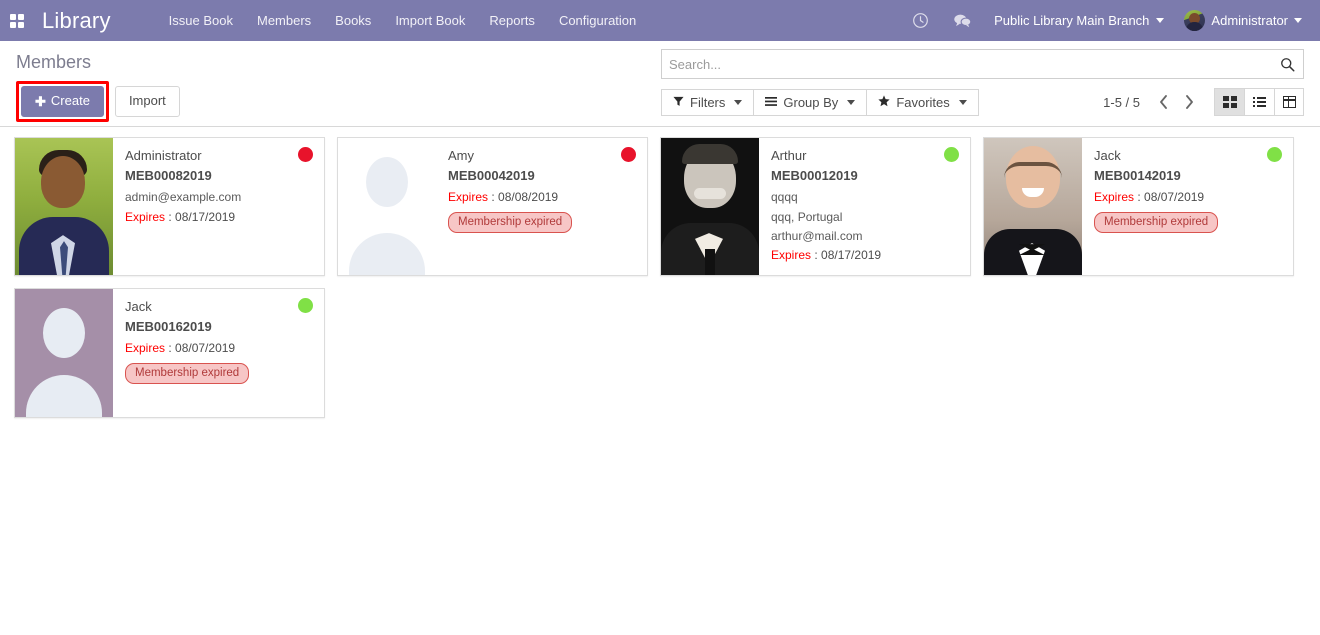  Describe the element at coordinates (1287, 64) in the screenshot. I see `search-icon` at that location.